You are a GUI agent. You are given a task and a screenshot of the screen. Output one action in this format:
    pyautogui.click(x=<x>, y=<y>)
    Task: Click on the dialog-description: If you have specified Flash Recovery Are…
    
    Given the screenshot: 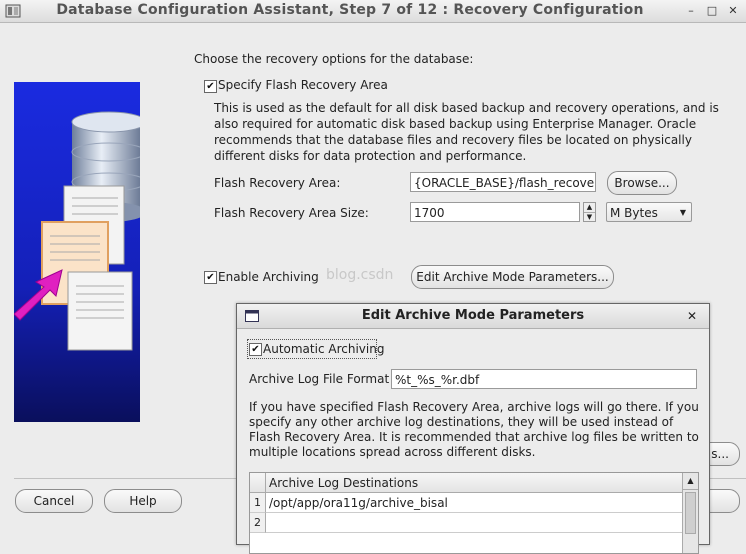 What is the action you would take?
    pyautogui.click(x=474, y=429)
    